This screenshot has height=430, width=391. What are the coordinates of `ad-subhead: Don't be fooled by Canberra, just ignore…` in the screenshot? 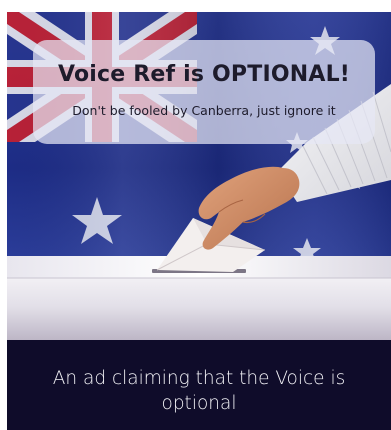 It's located at (204, 110).